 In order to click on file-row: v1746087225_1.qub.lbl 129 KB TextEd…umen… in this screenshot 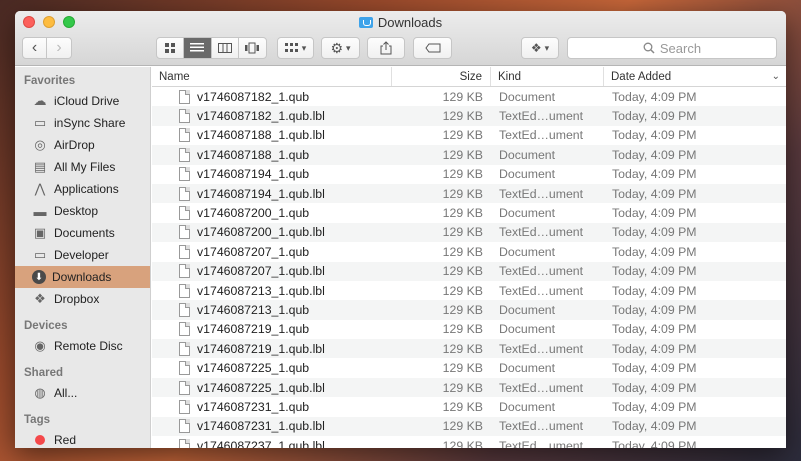, I will do `click(469, 387)`.